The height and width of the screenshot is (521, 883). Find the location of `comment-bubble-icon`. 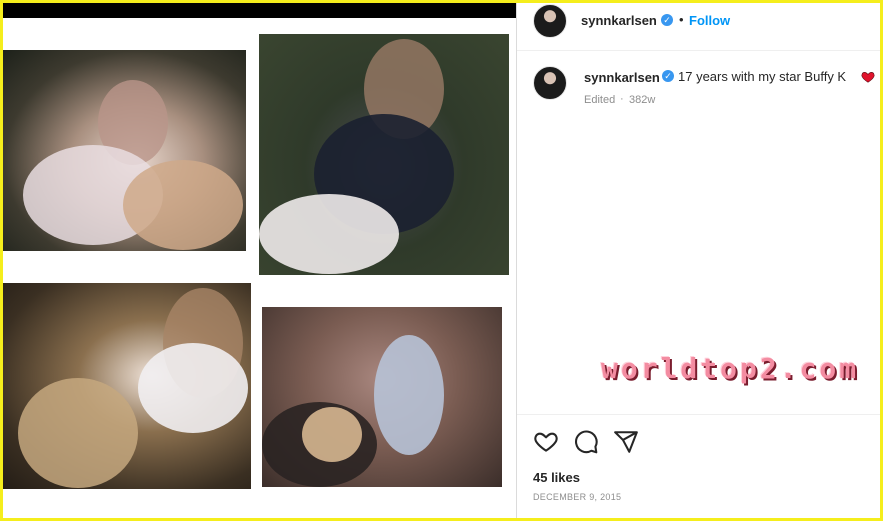

comment-bubble-icon is located at coordinates (586, 442).